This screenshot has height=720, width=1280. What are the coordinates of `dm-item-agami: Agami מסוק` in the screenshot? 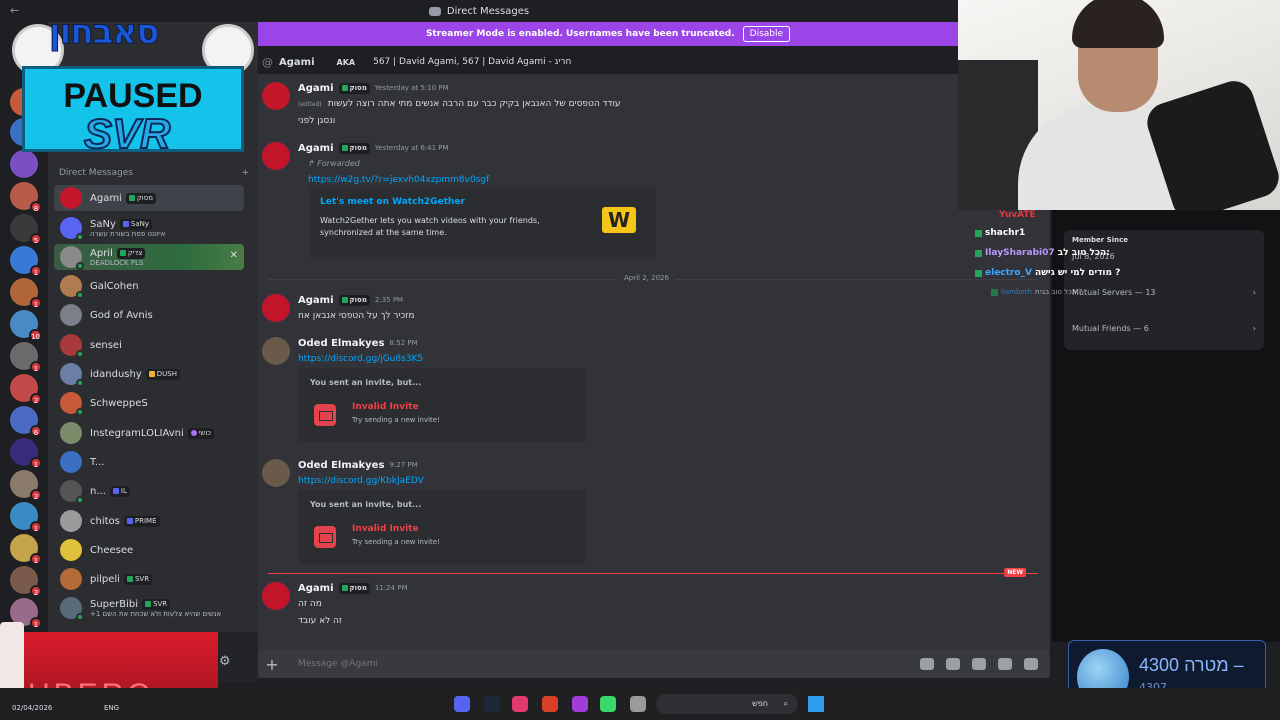 It's located at (149, 198).